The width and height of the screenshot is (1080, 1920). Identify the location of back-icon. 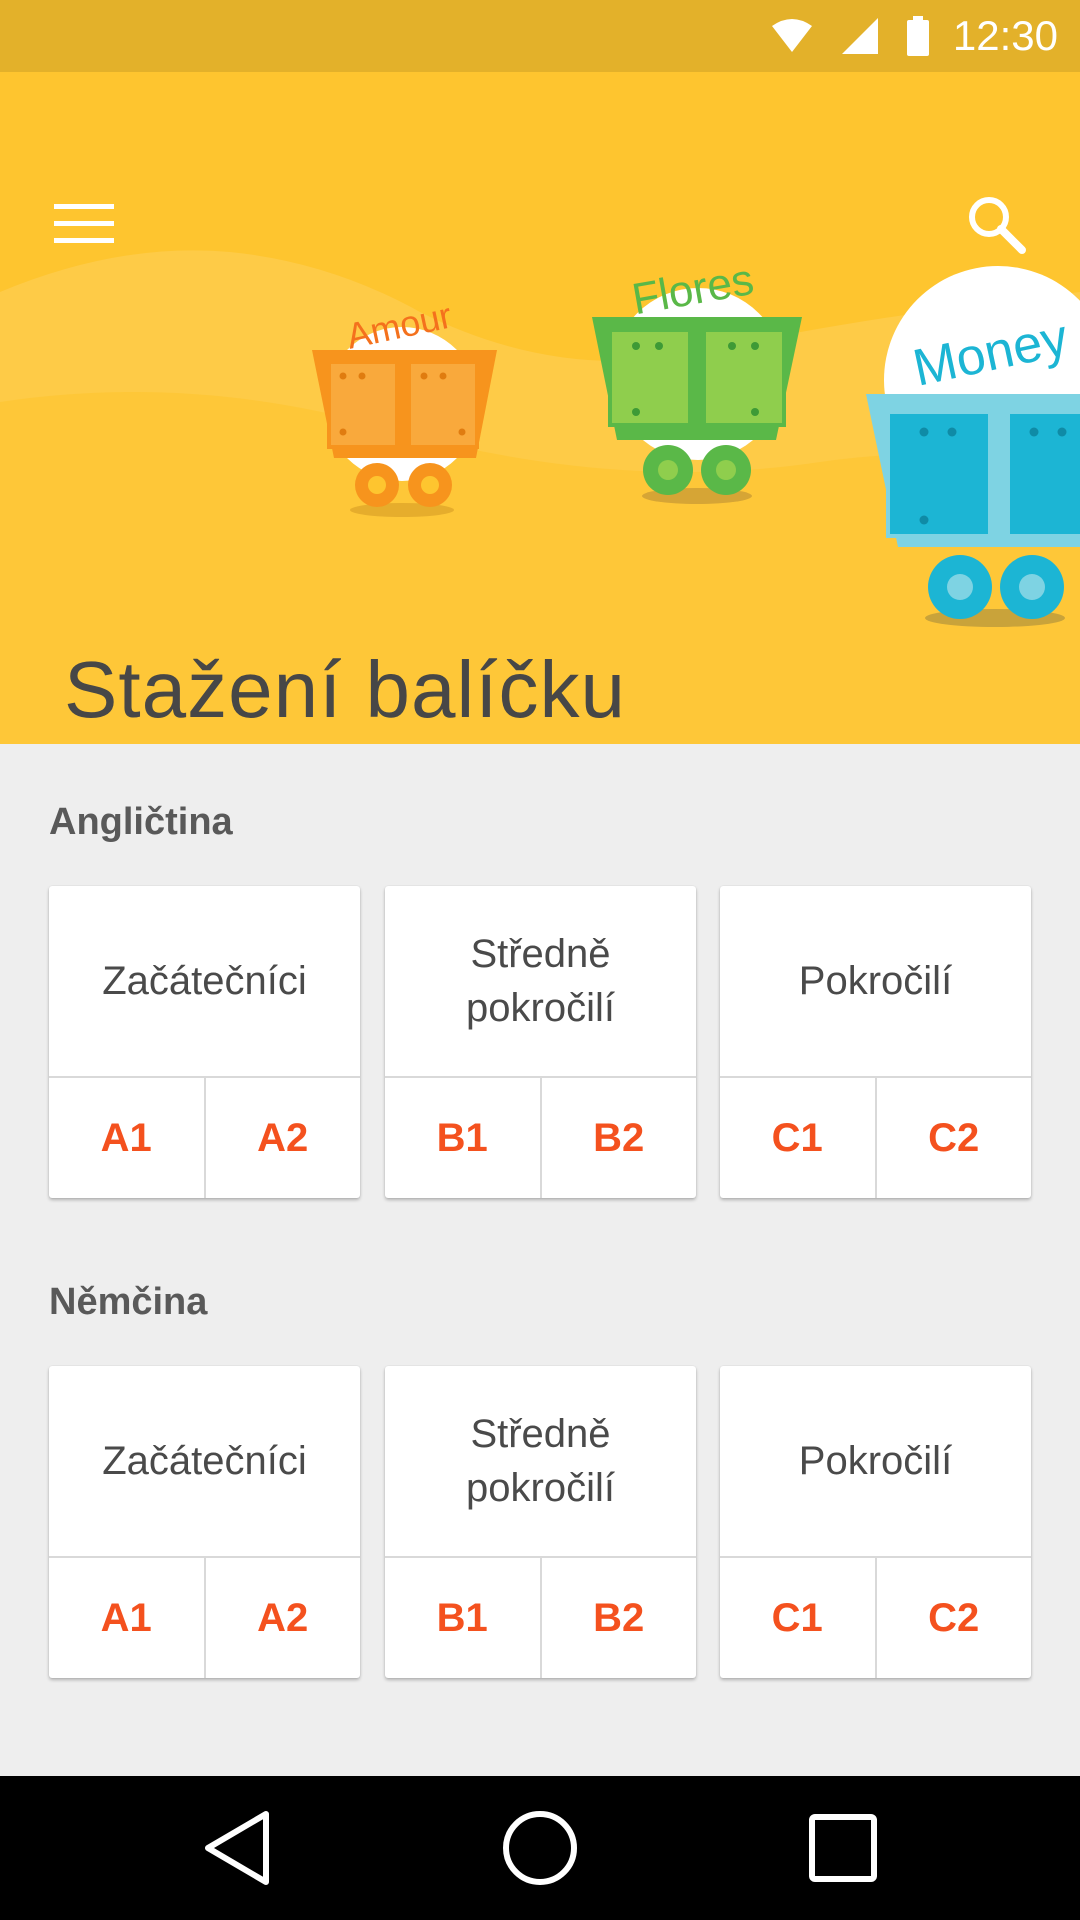
(237, 1848).